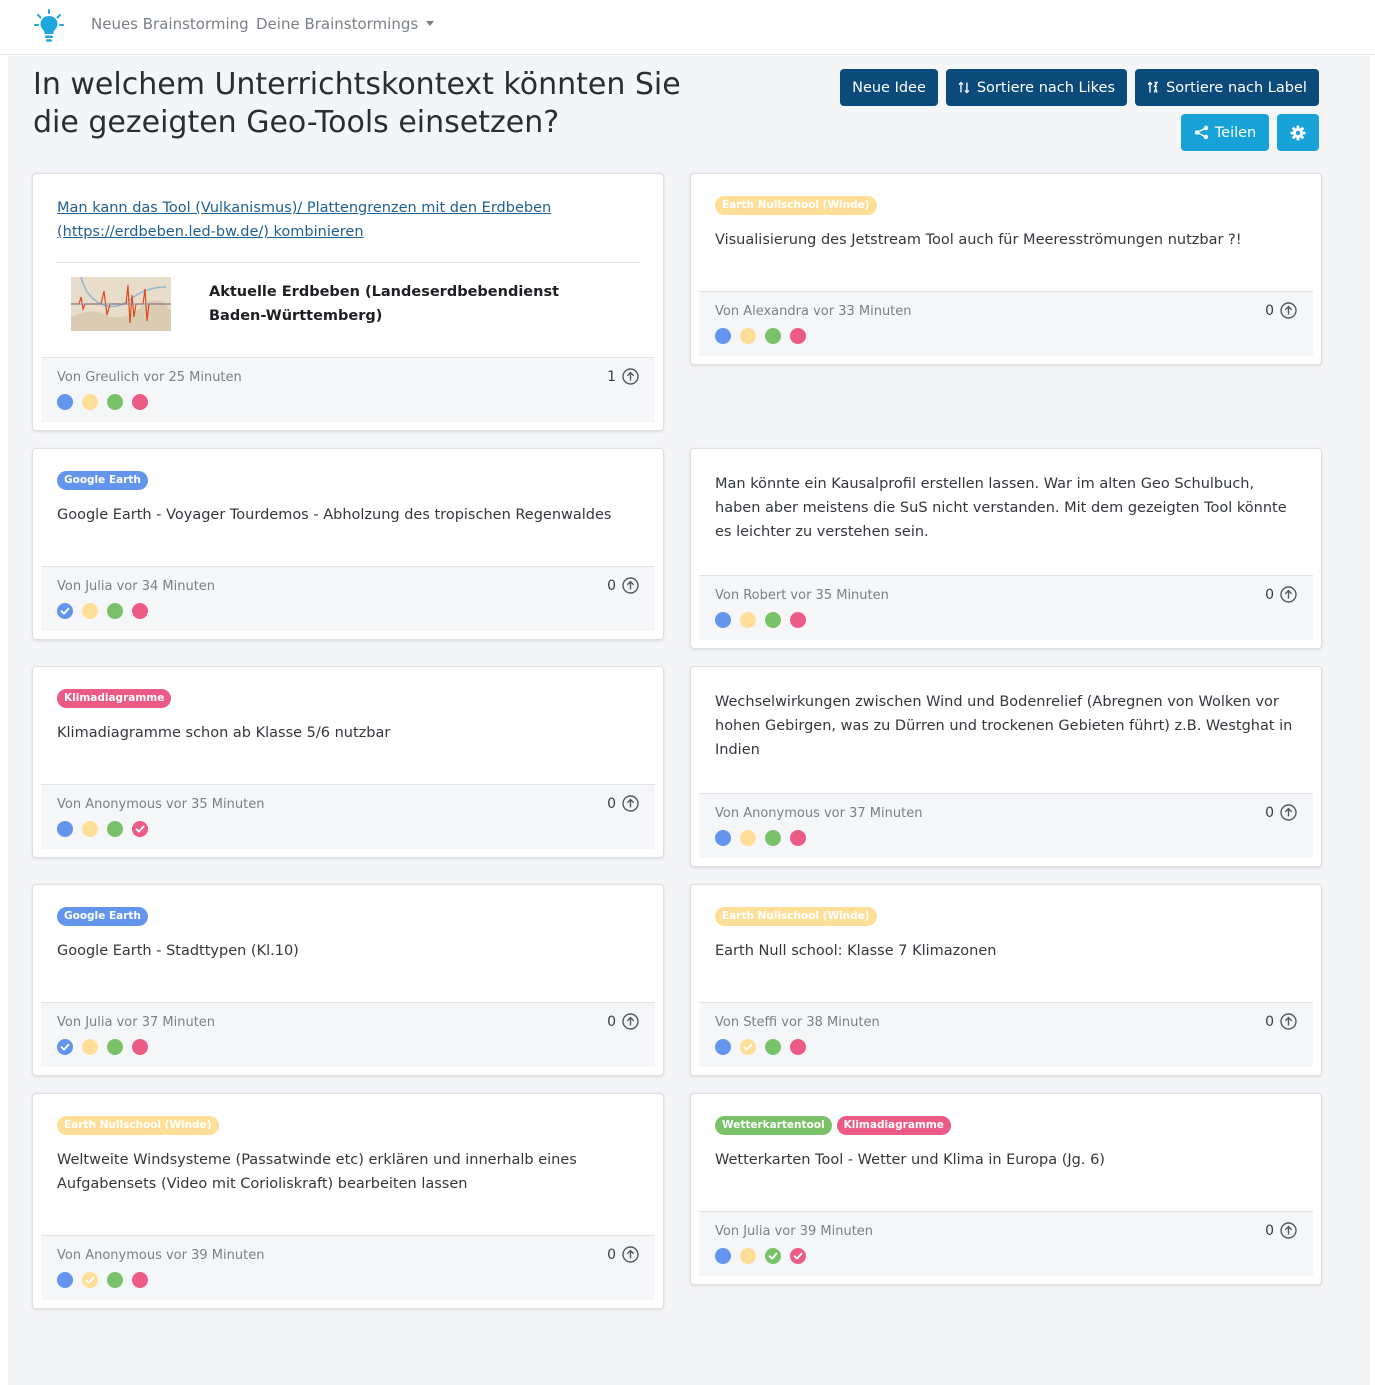 The image size is (1375, 1385). Describe the element at coordinates (964, 87) in the screenshot. I see `sort-icon` at that location.